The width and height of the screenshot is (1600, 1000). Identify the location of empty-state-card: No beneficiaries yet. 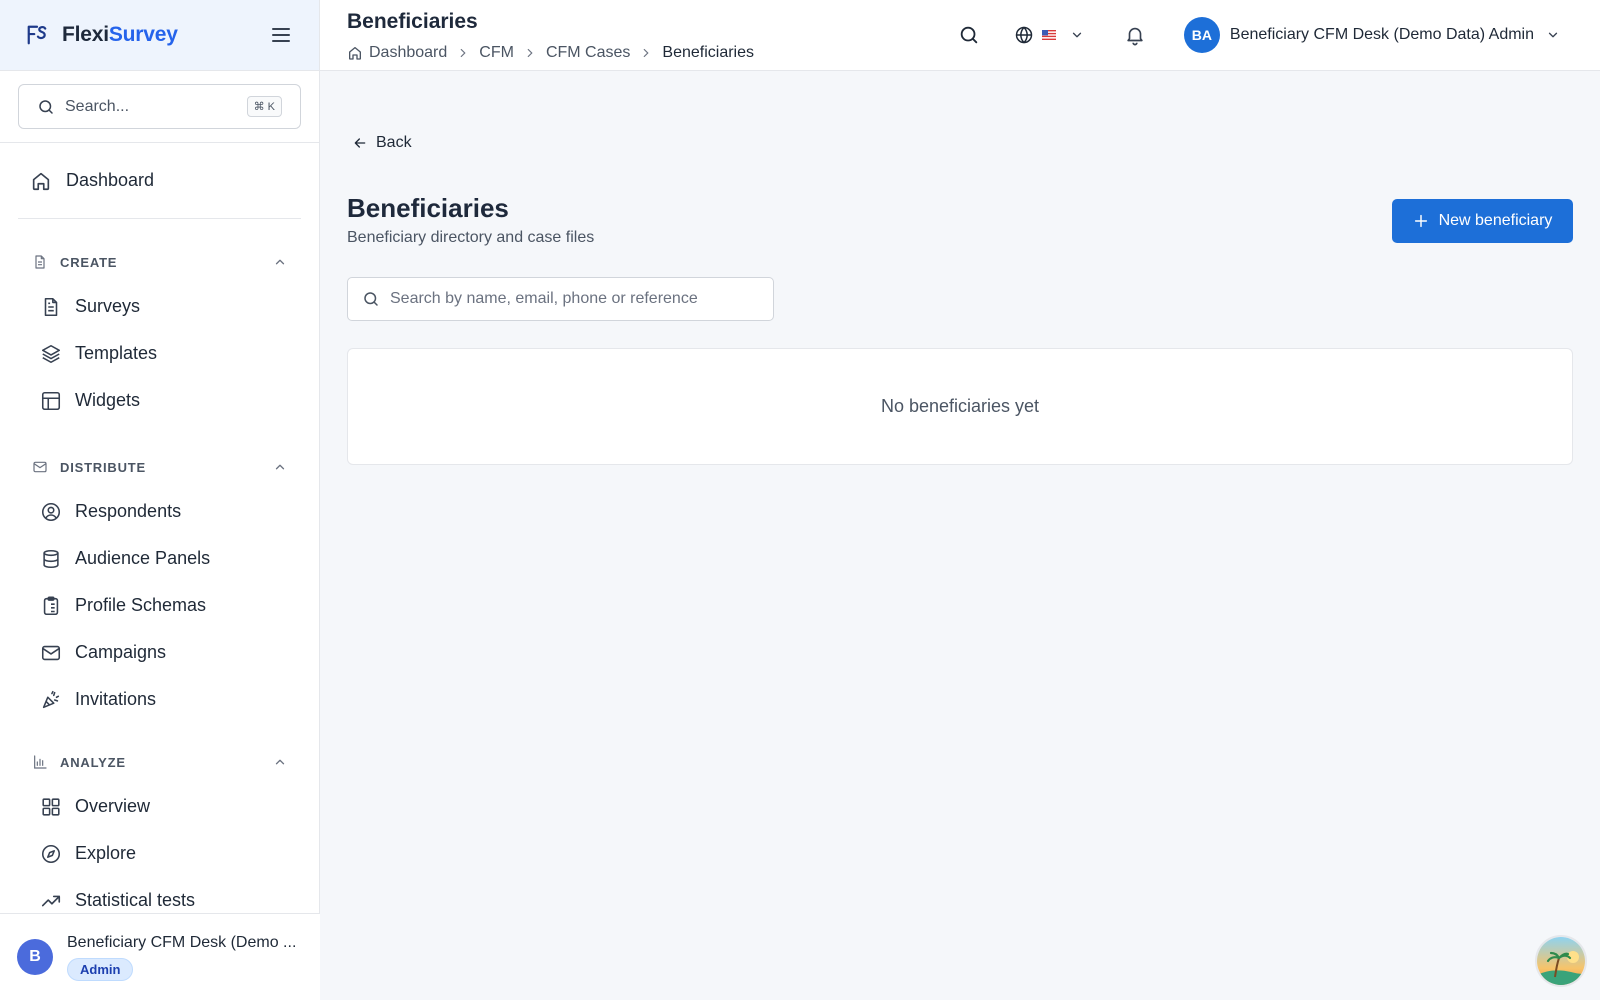
(960, 406).